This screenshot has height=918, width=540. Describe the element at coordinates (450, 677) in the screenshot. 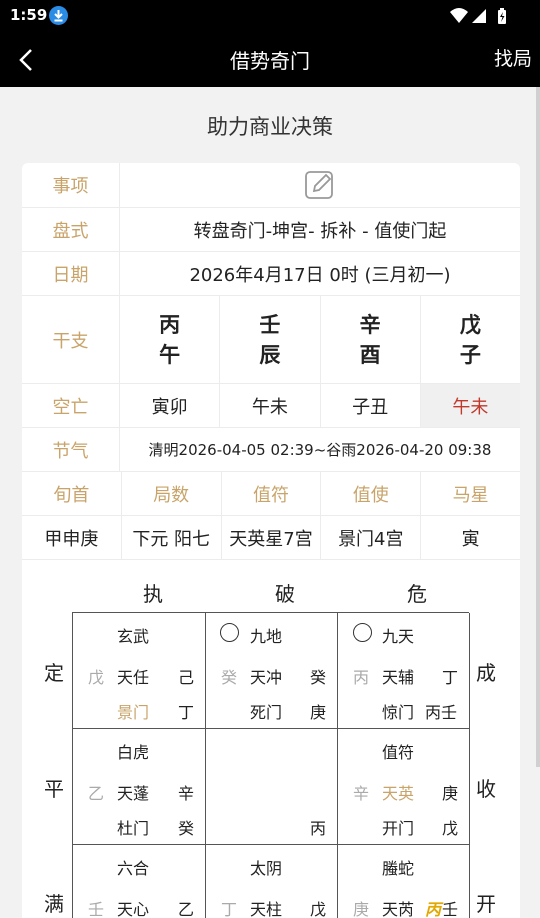

I see `palace-kun-stem-b: 丁` at that location.